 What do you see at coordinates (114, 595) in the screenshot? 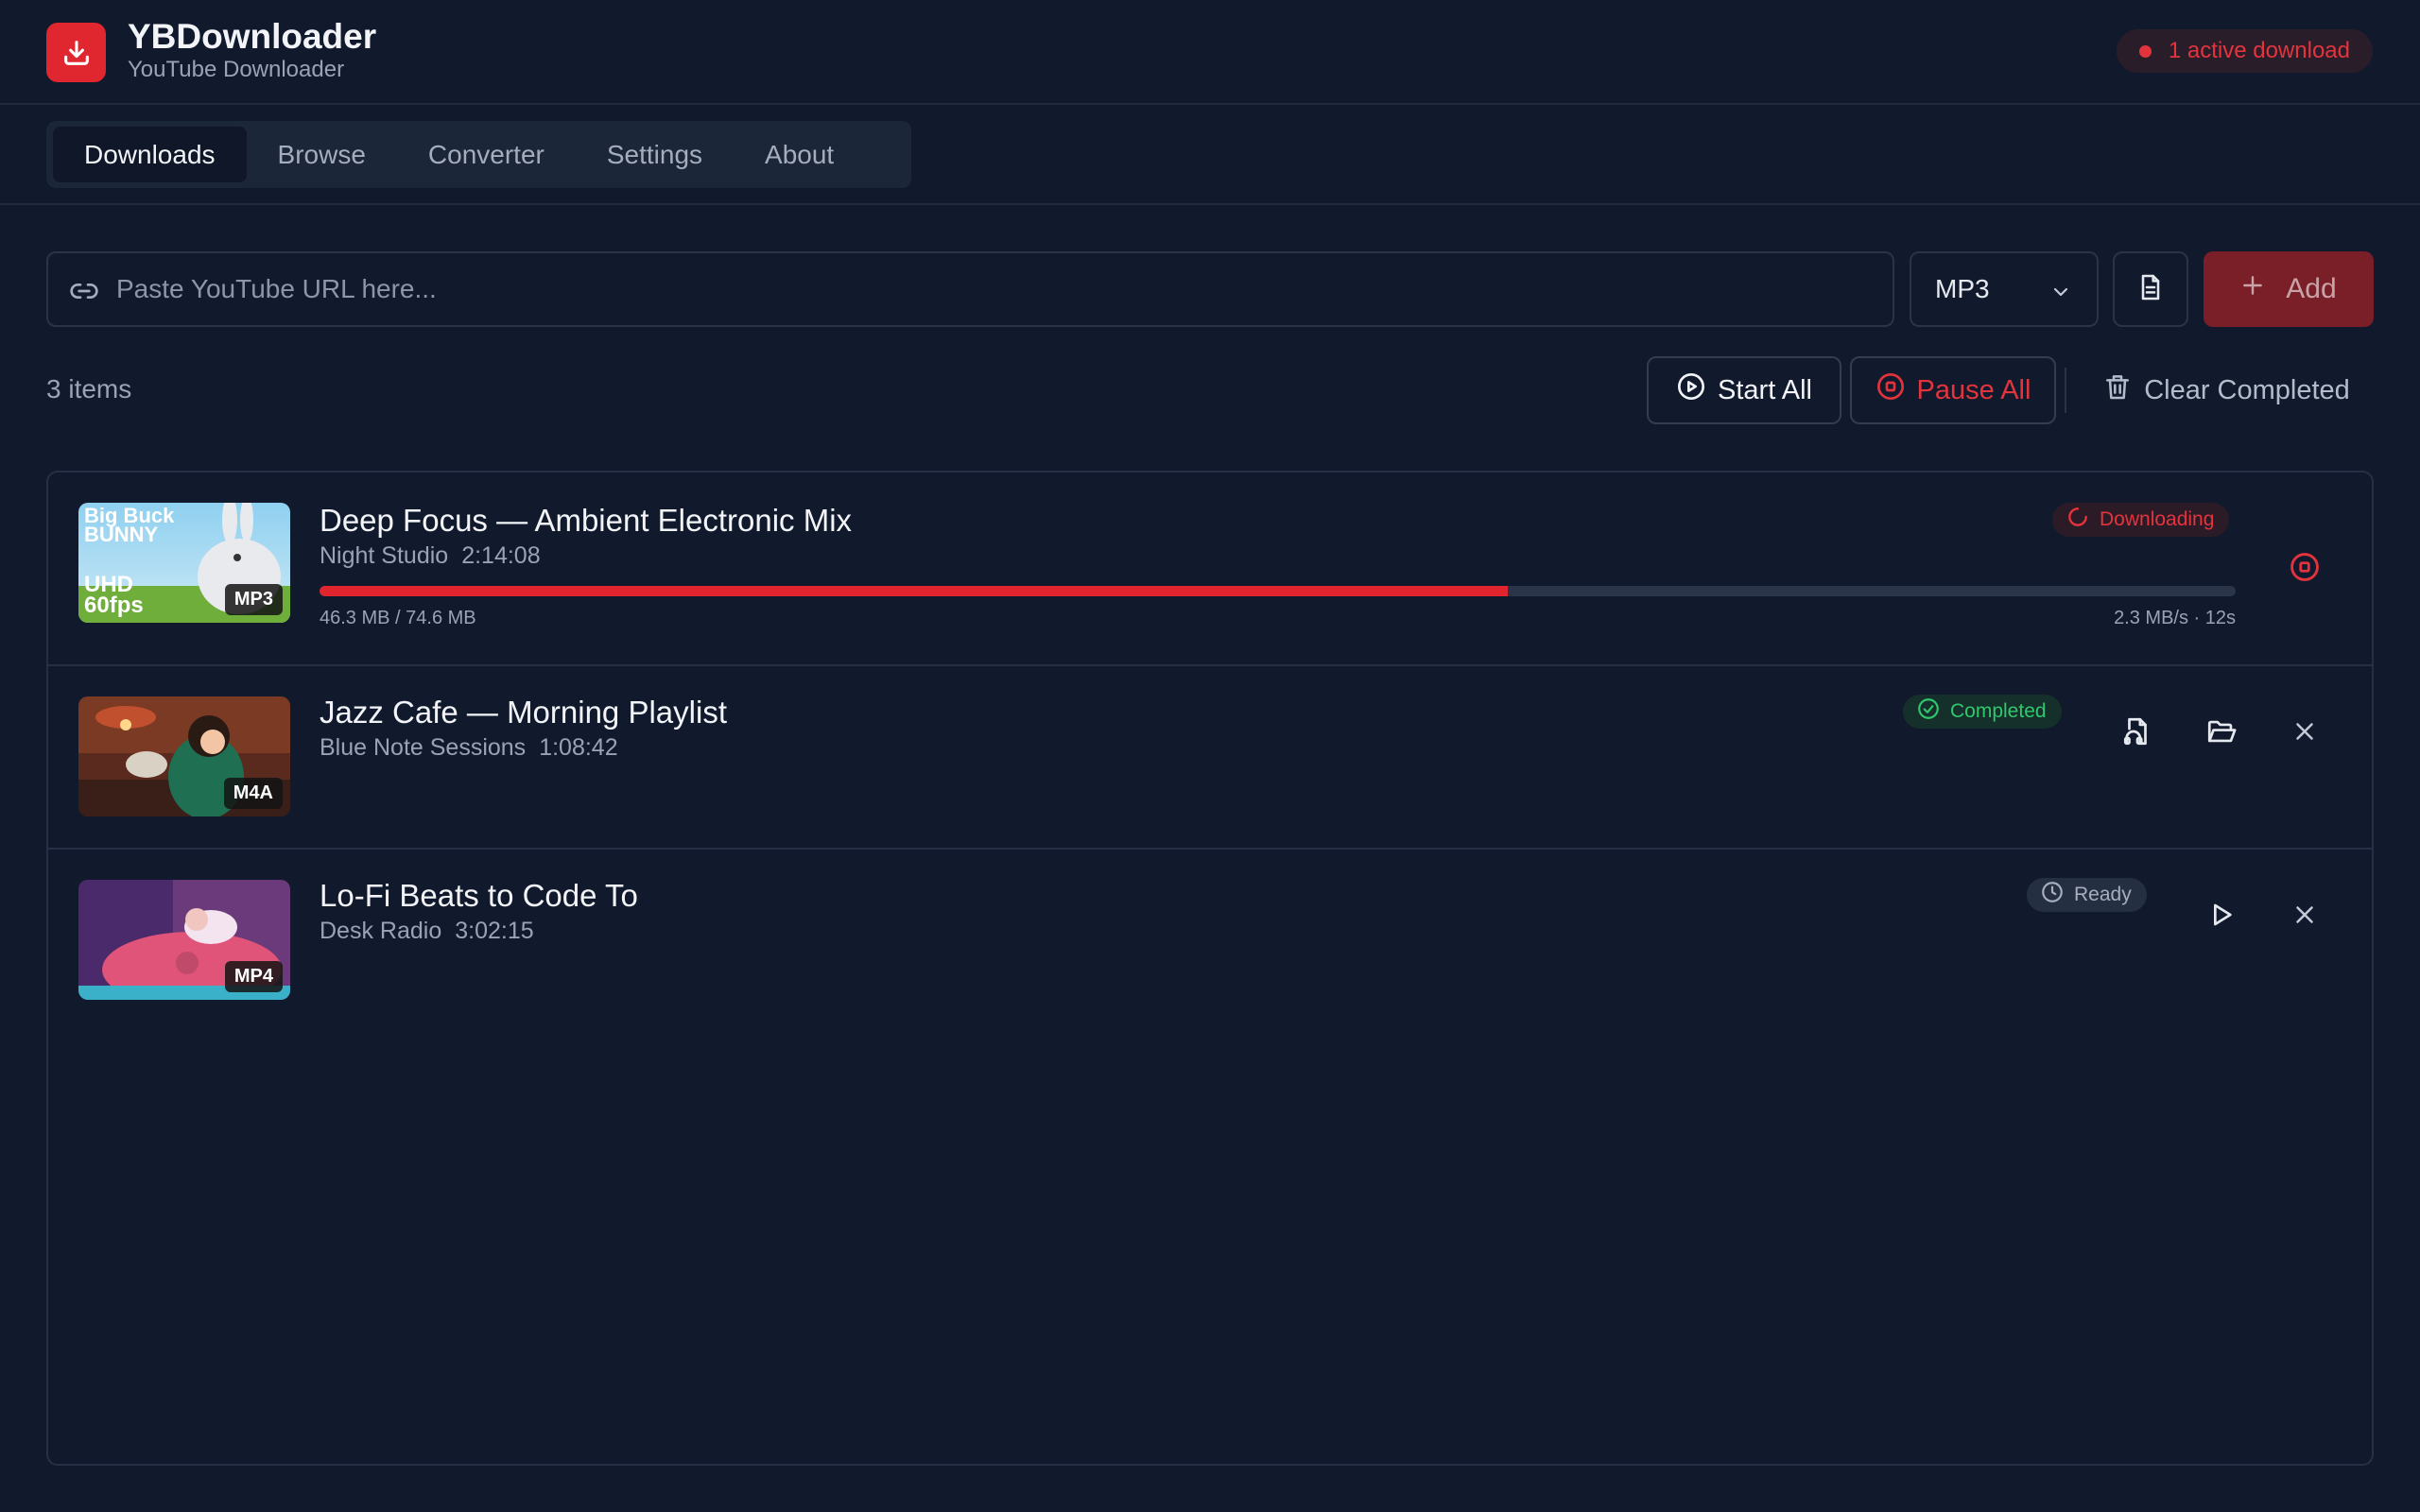
I see `thumbnail-overlay-text: UHD 60fps` at bounding box center [114, 595].